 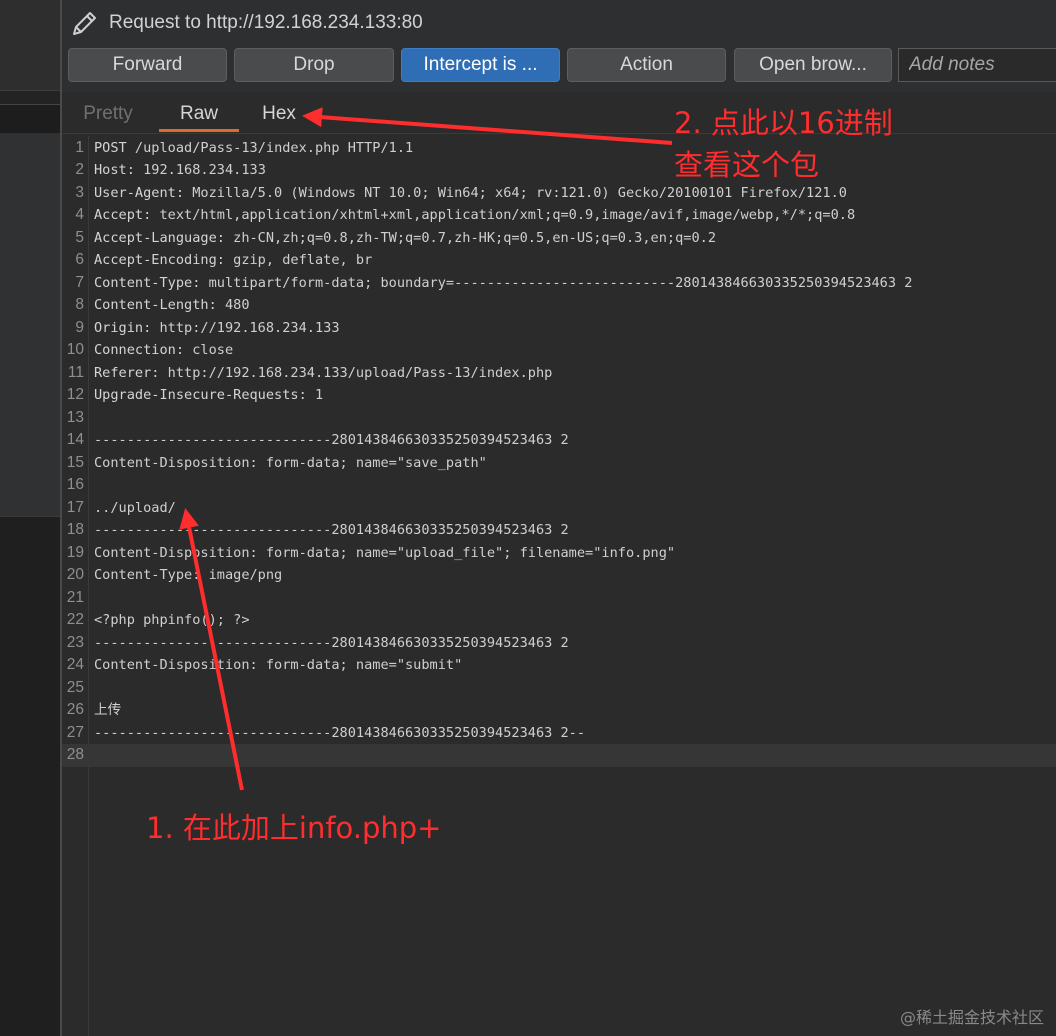 What do you see at coordinates (172, 620) in the screenshot?
I see `line-text: <?php phpinfo(); ?>` at bounding box center [172, 620].